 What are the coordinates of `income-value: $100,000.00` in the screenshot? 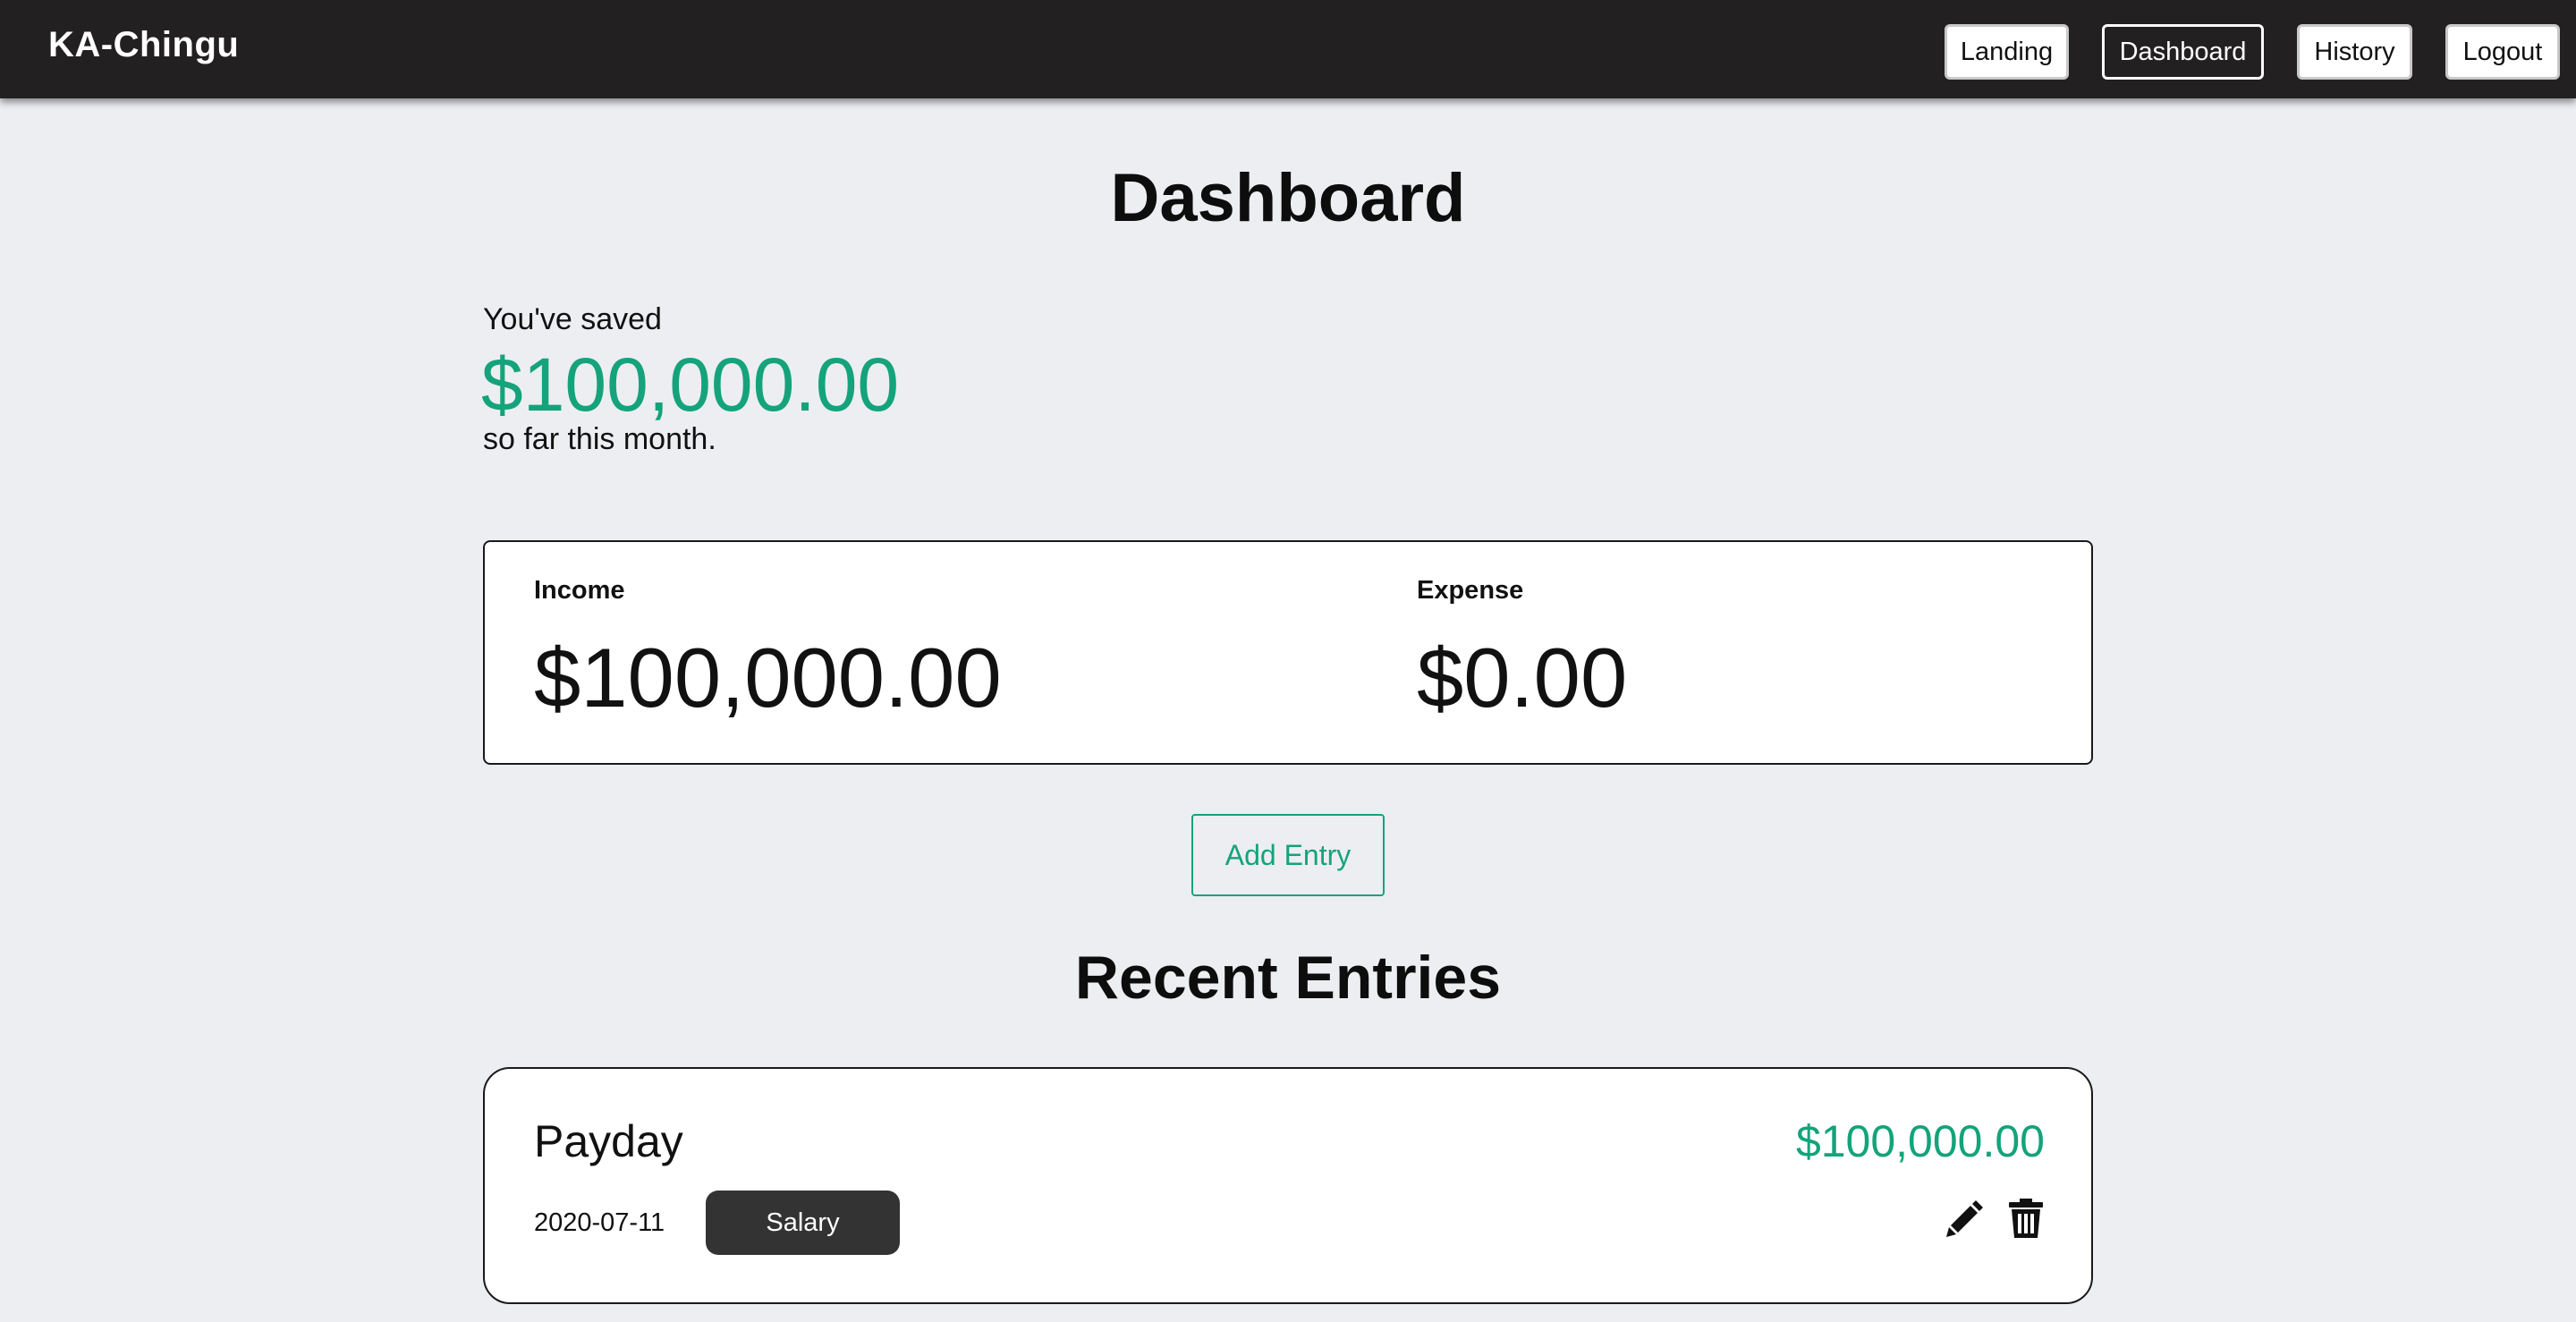 It's located at (768, 678).